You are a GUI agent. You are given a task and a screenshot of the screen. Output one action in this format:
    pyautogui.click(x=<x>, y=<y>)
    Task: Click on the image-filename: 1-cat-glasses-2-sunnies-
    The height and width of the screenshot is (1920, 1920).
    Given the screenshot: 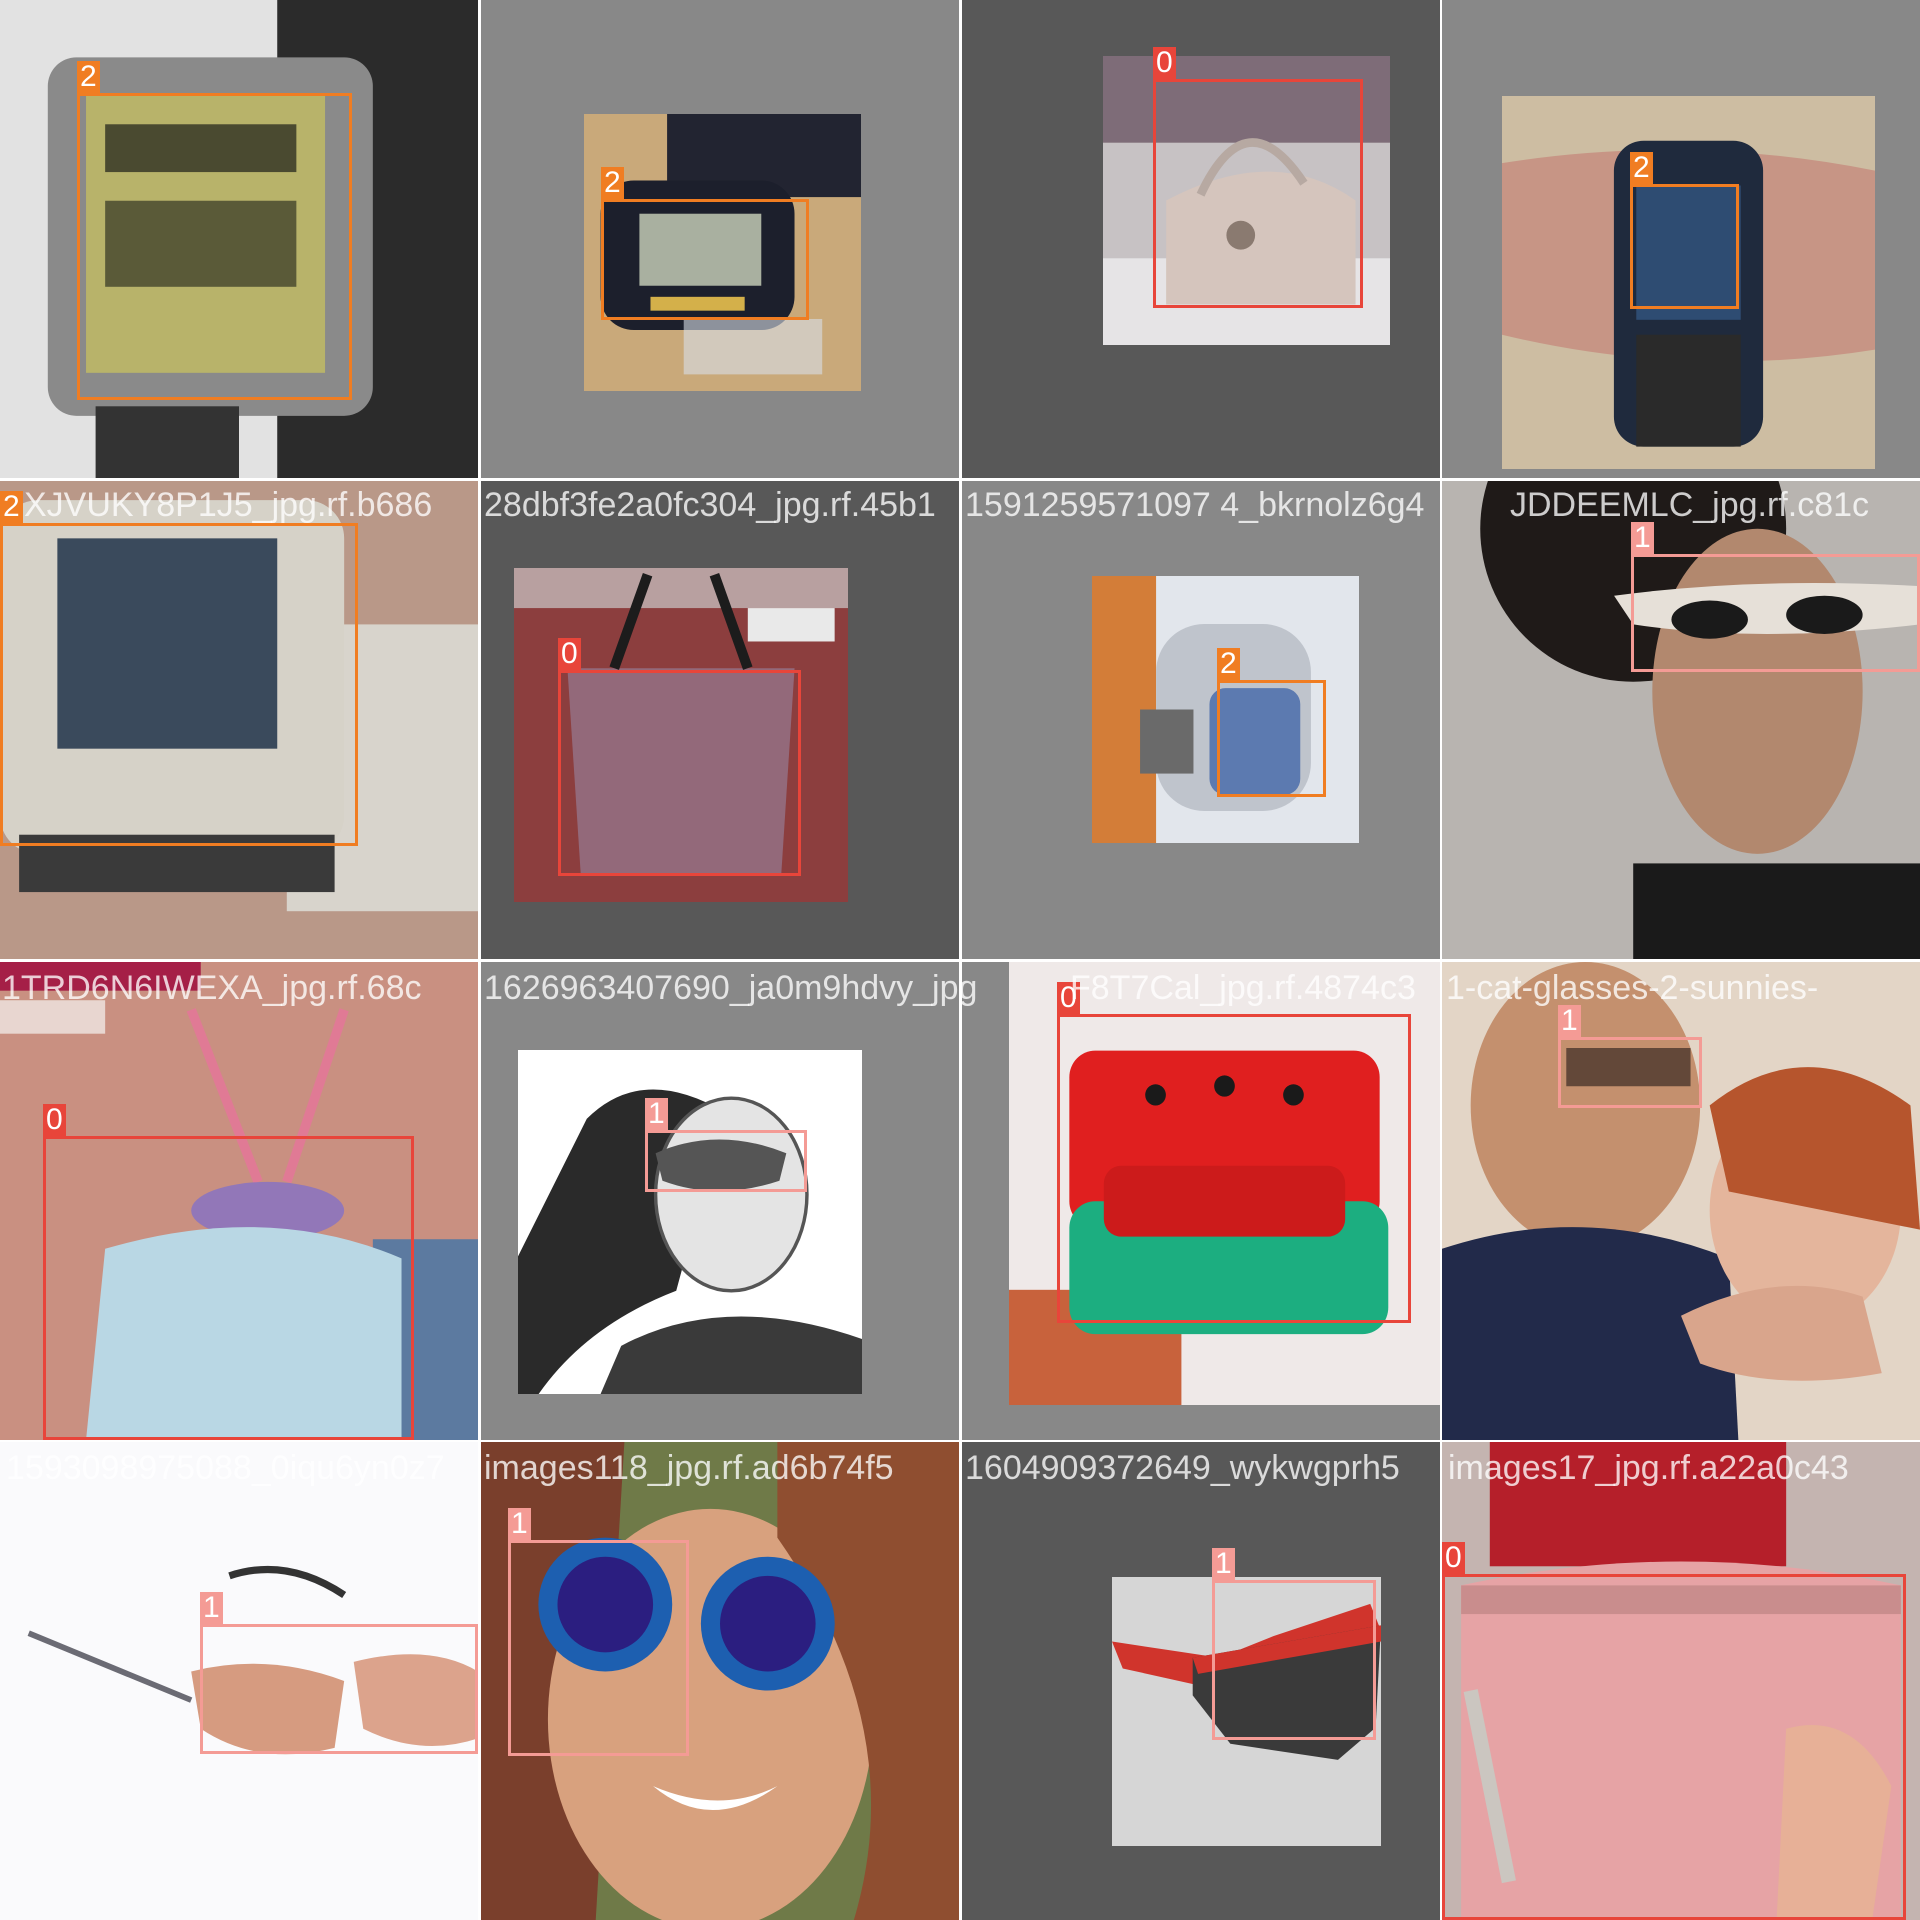 What is the action you would take?
    pyautogui.click(x=1632, y=988)
    